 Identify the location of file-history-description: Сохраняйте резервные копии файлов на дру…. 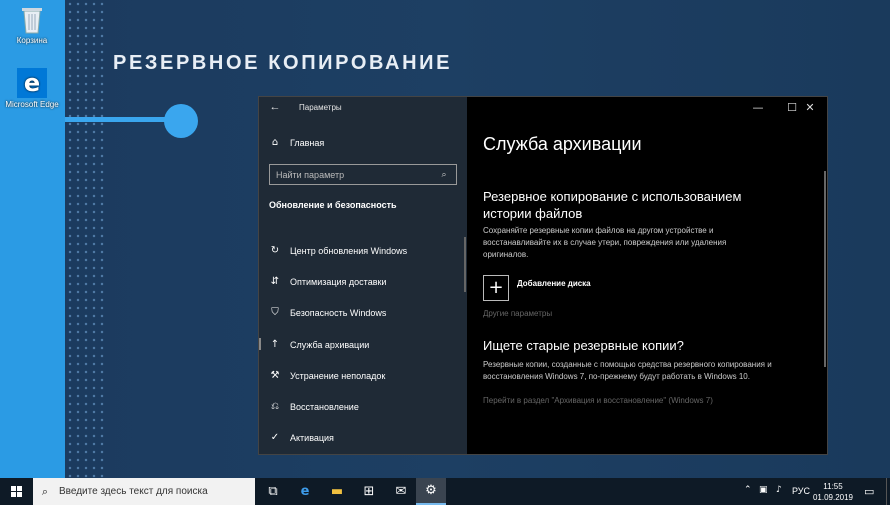
(605, 242).